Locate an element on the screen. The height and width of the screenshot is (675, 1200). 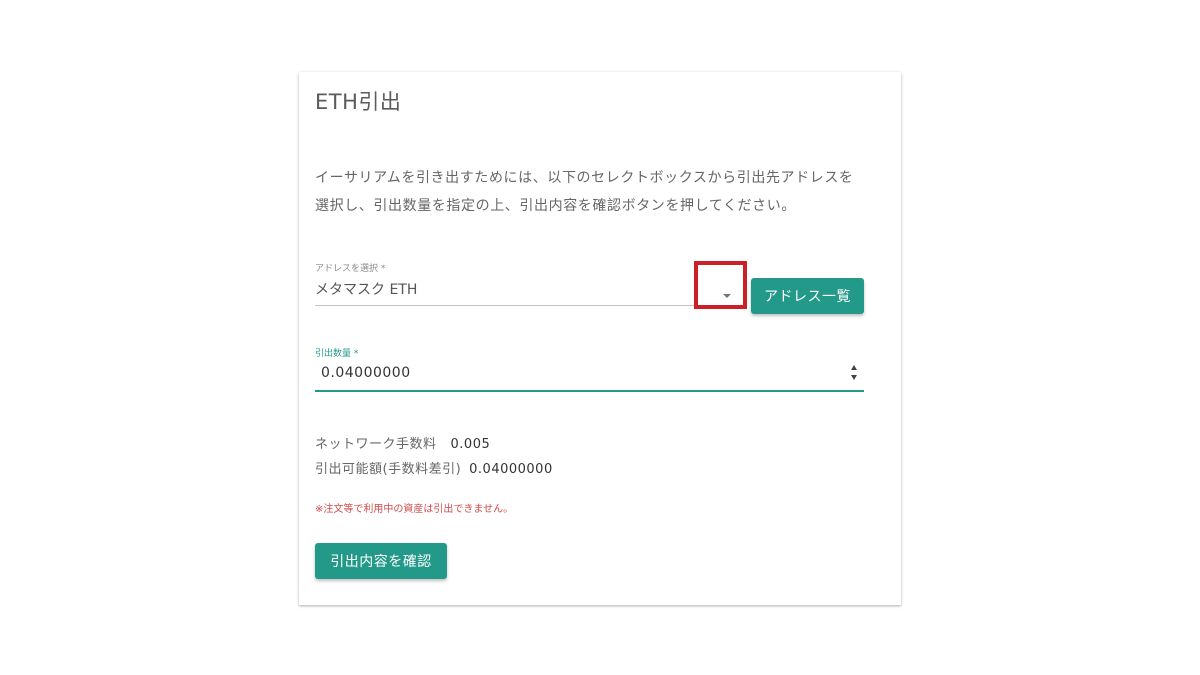
amount-stepper is located at coordinates (855, 373).